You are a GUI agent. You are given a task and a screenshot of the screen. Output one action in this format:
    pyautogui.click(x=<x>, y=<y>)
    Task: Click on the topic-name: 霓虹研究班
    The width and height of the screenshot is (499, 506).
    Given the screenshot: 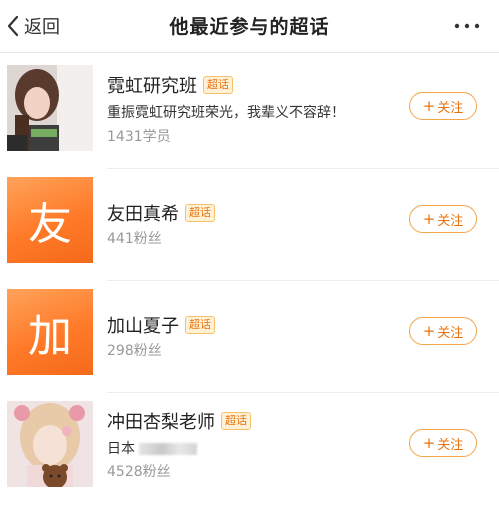 What is the action you would take?
    pyautogui.click(x=152, y=86)
    